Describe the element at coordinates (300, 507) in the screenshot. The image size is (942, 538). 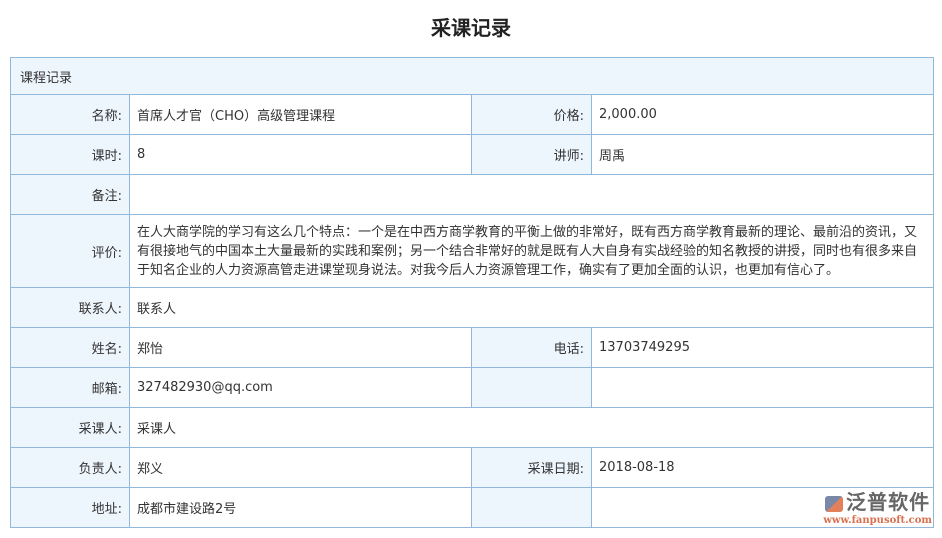
I see `address-value: 成都市建设路2号` at that location.